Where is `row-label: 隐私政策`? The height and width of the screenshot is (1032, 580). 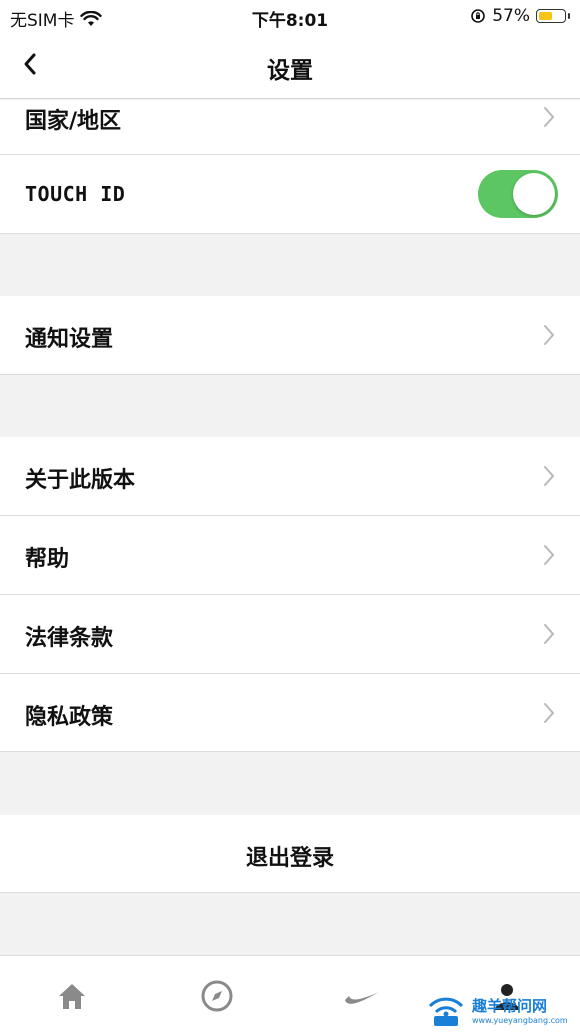 row-label: 隐私政策 is located at coordinates (69, 717).